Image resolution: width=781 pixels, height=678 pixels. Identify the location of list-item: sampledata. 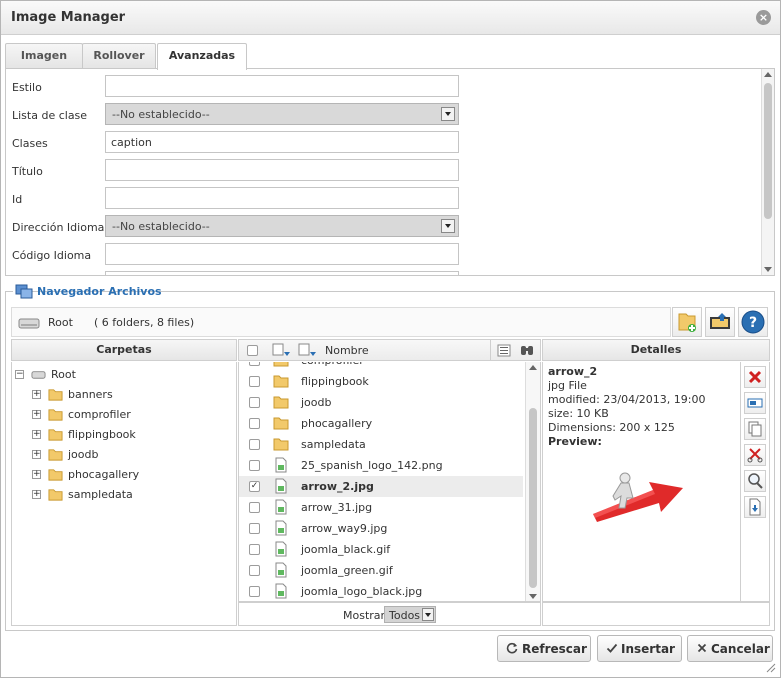
(381, 444).